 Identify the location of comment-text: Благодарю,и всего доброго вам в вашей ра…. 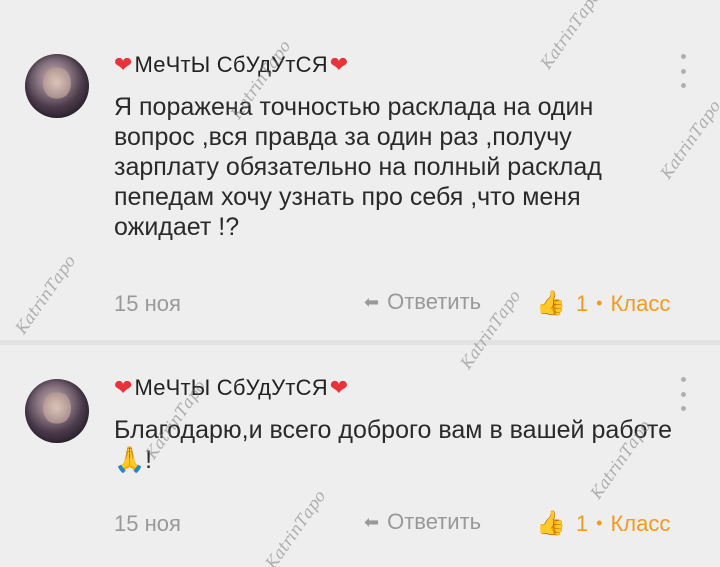
(393, 445).